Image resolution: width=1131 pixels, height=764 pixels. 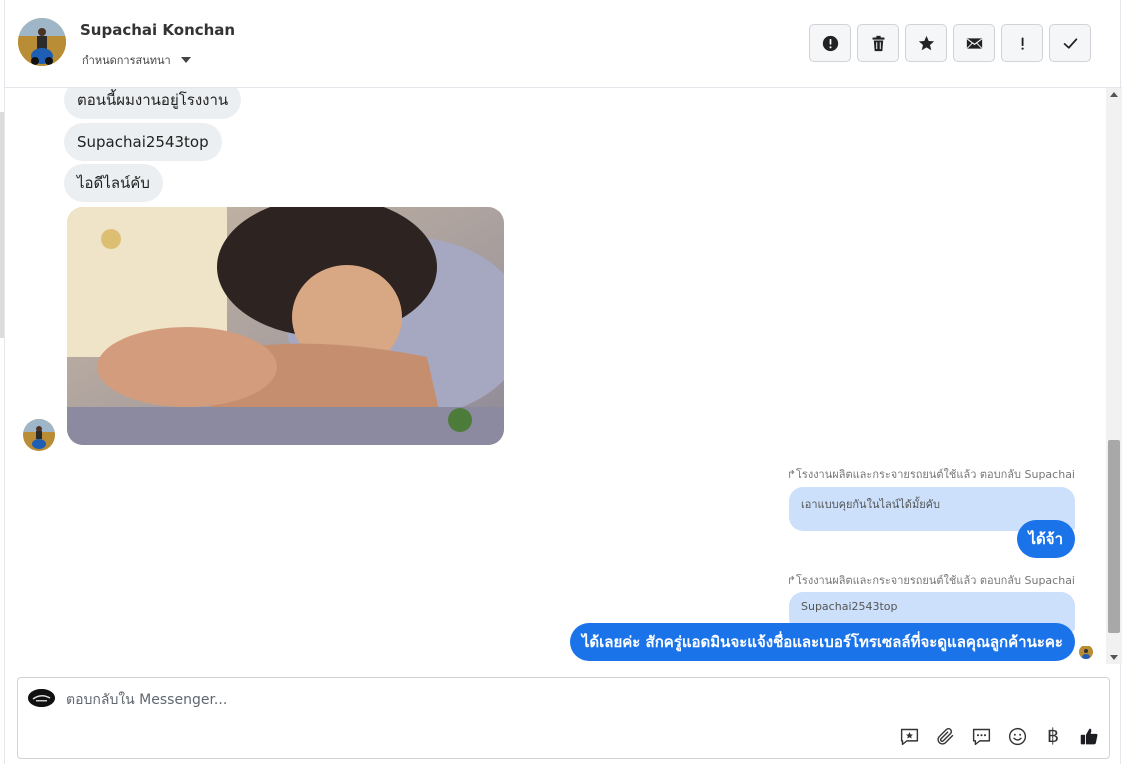 I want to click on seen-avatar-icon, so click(x=1086, y=652).